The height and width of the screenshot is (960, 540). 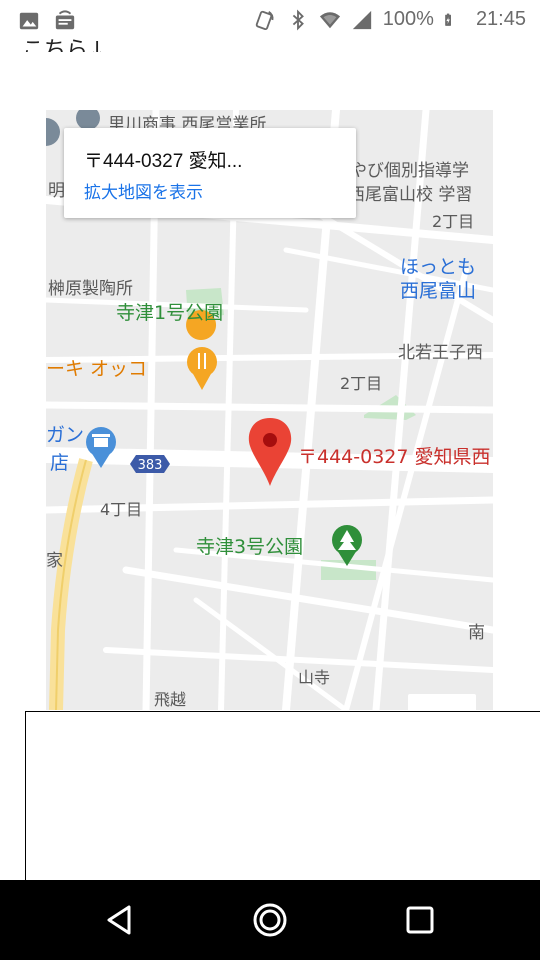 I want to click on status-left, so click(x=47, y=21).